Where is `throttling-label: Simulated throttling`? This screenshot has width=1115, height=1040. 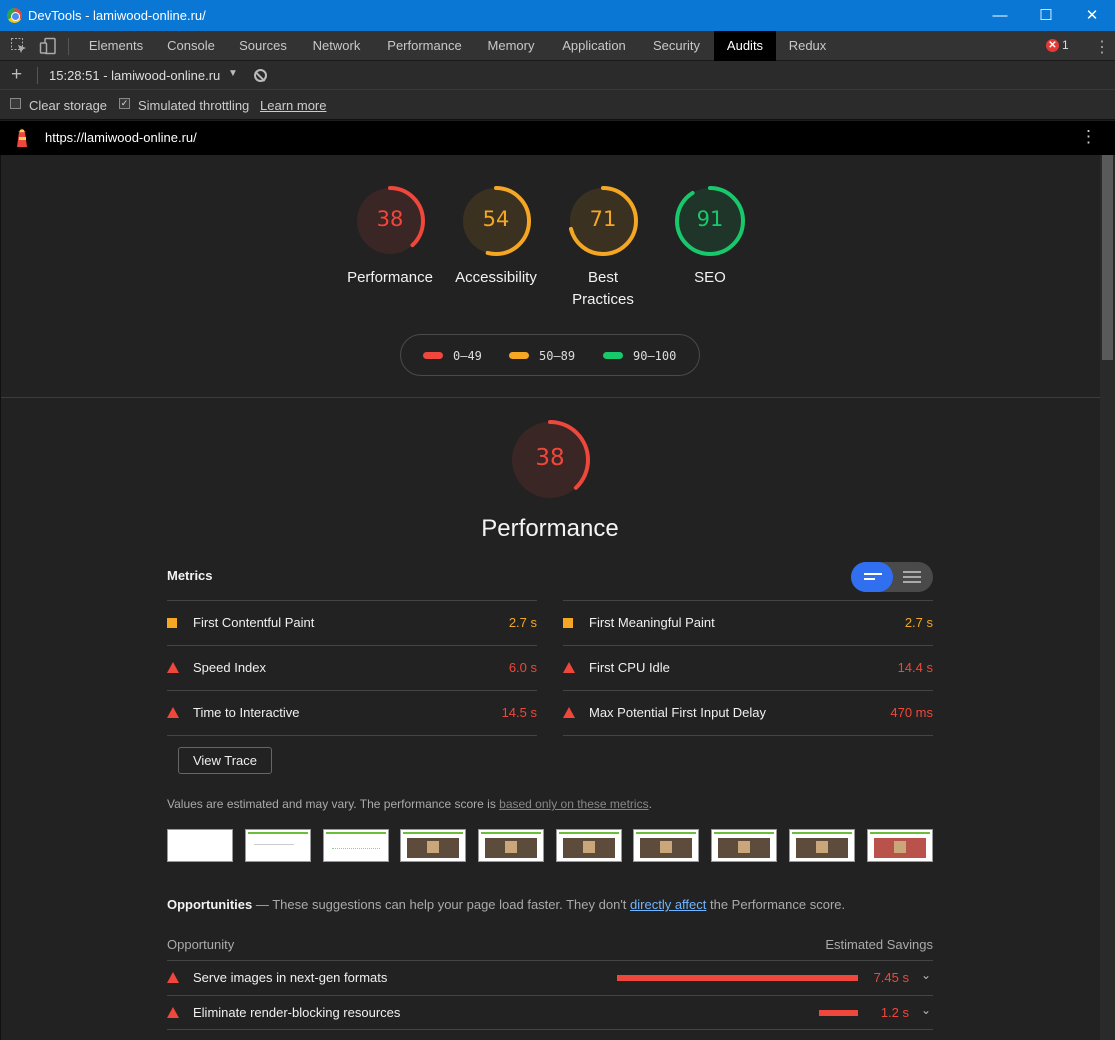
throttling-label: Simulated throttling is located at coordinates (193, 105).